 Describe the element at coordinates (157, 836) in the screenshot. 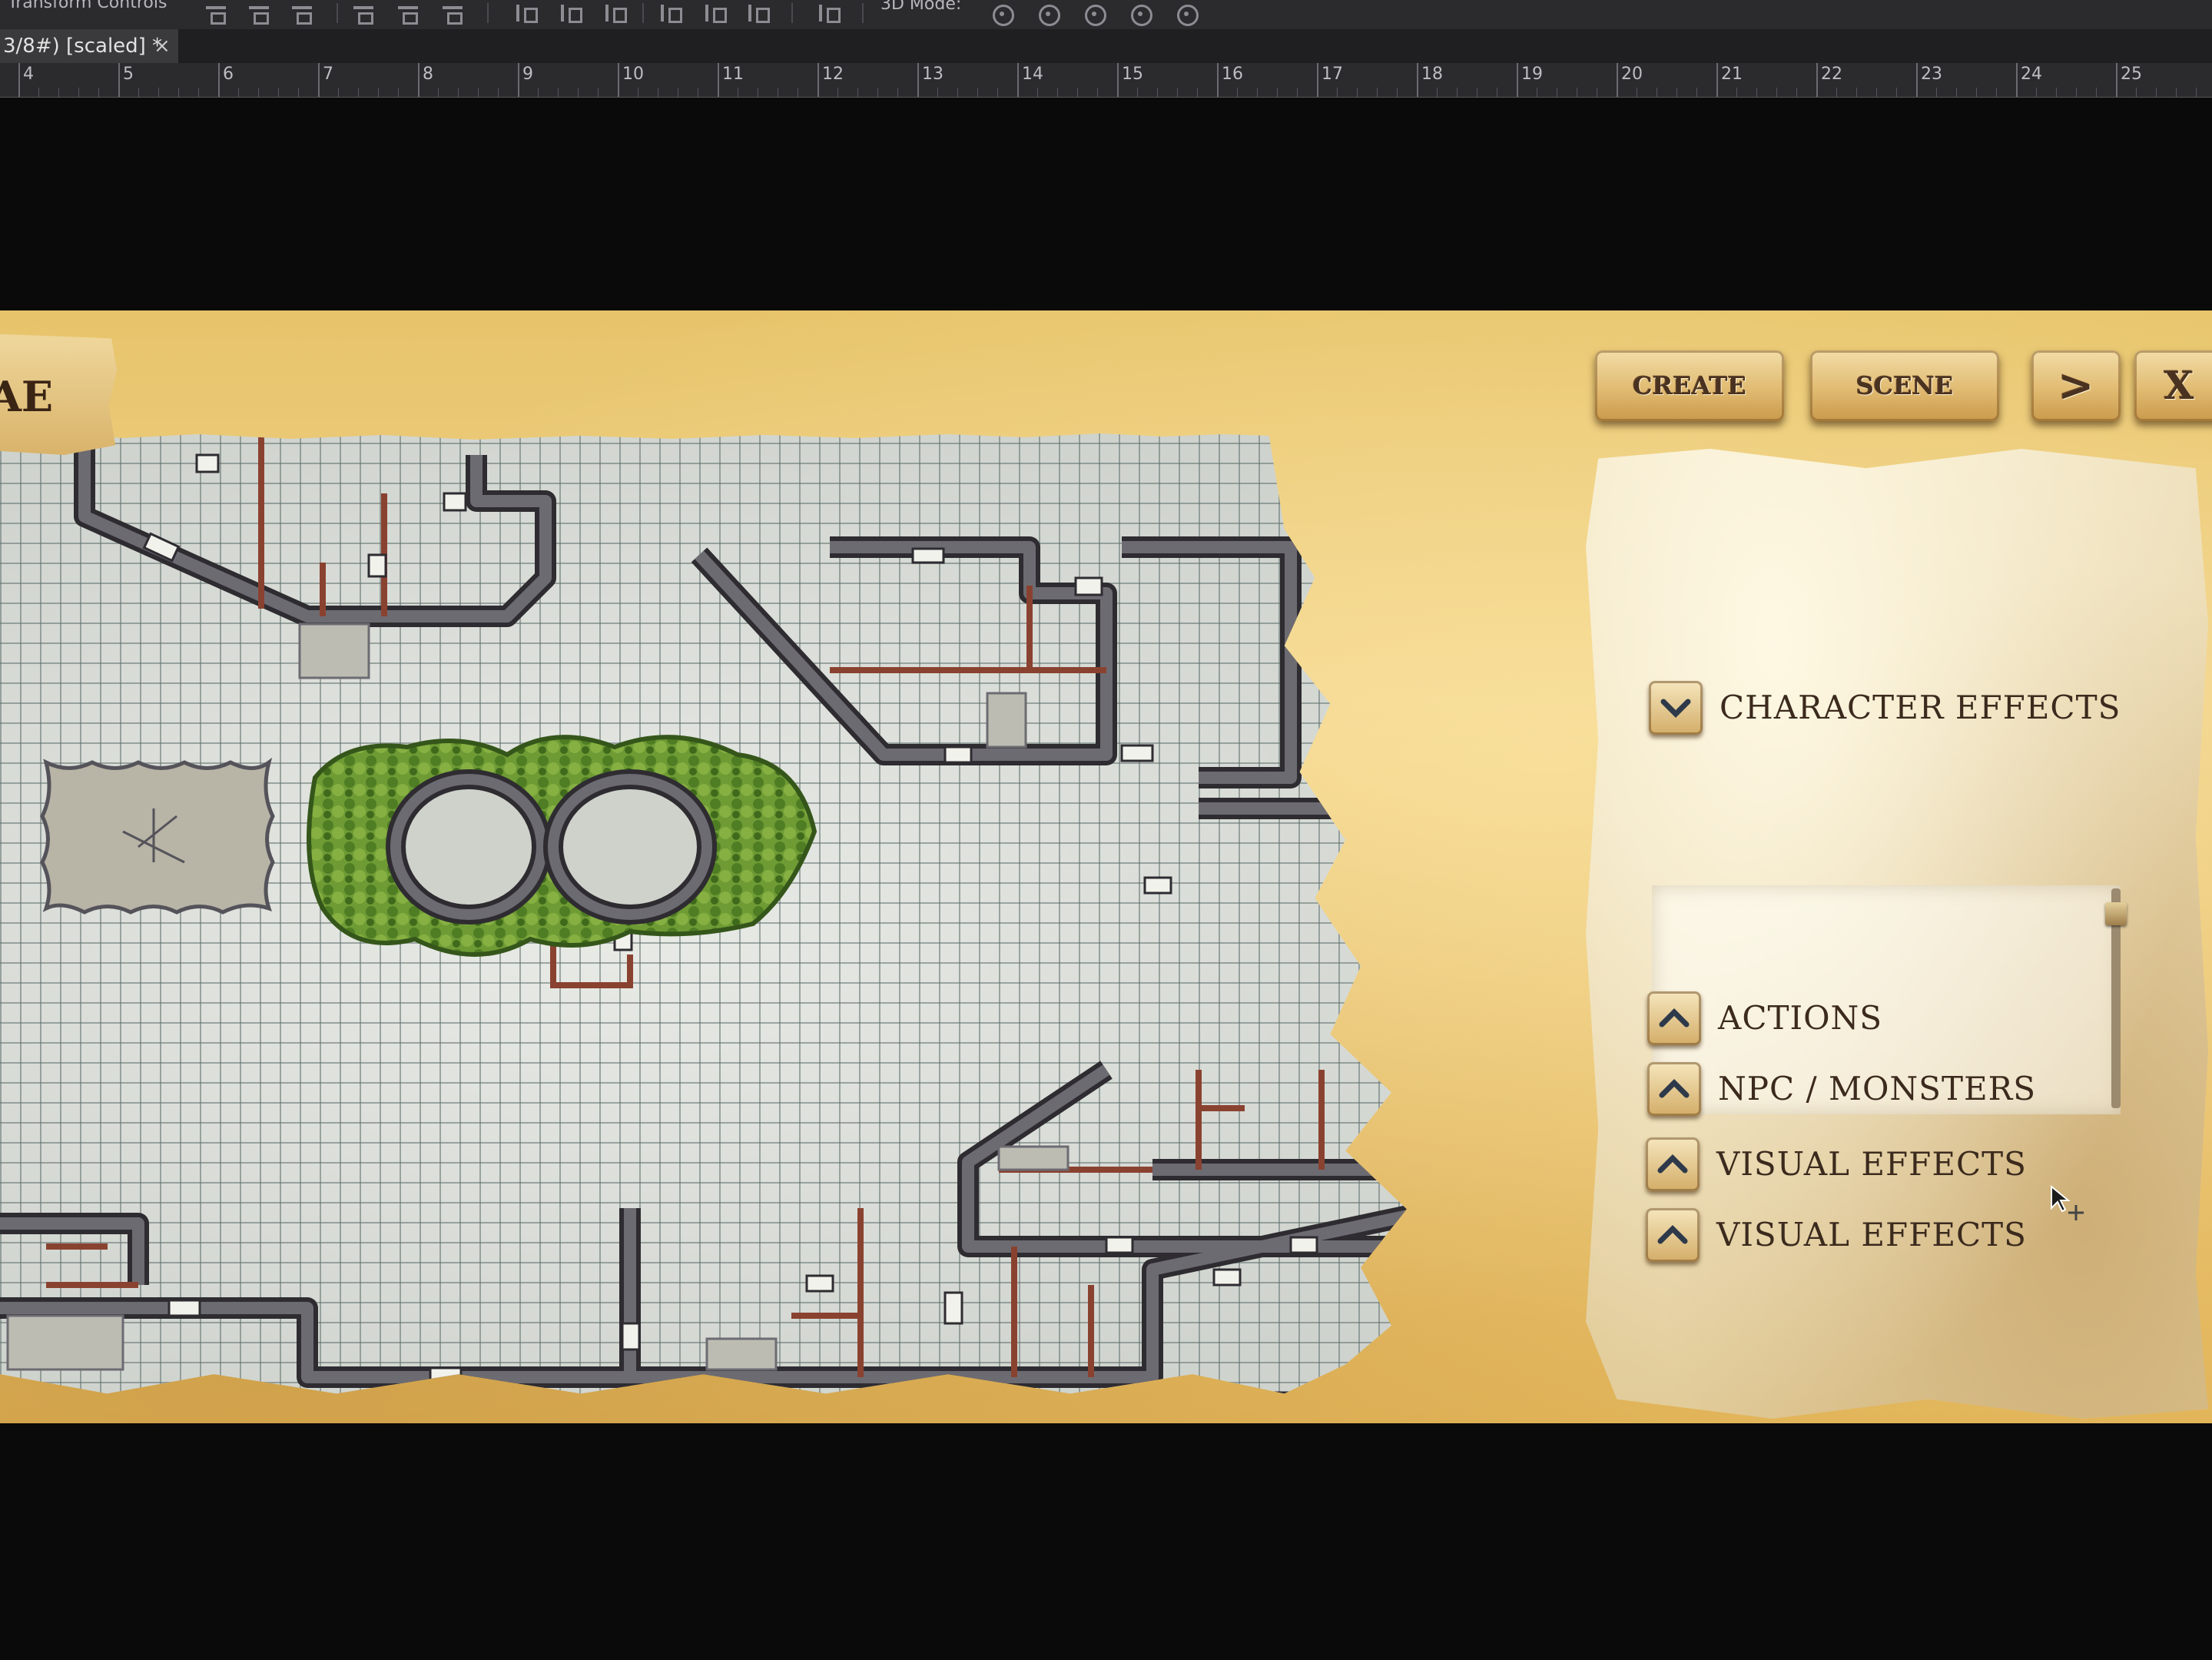

I see `tent` at that location.